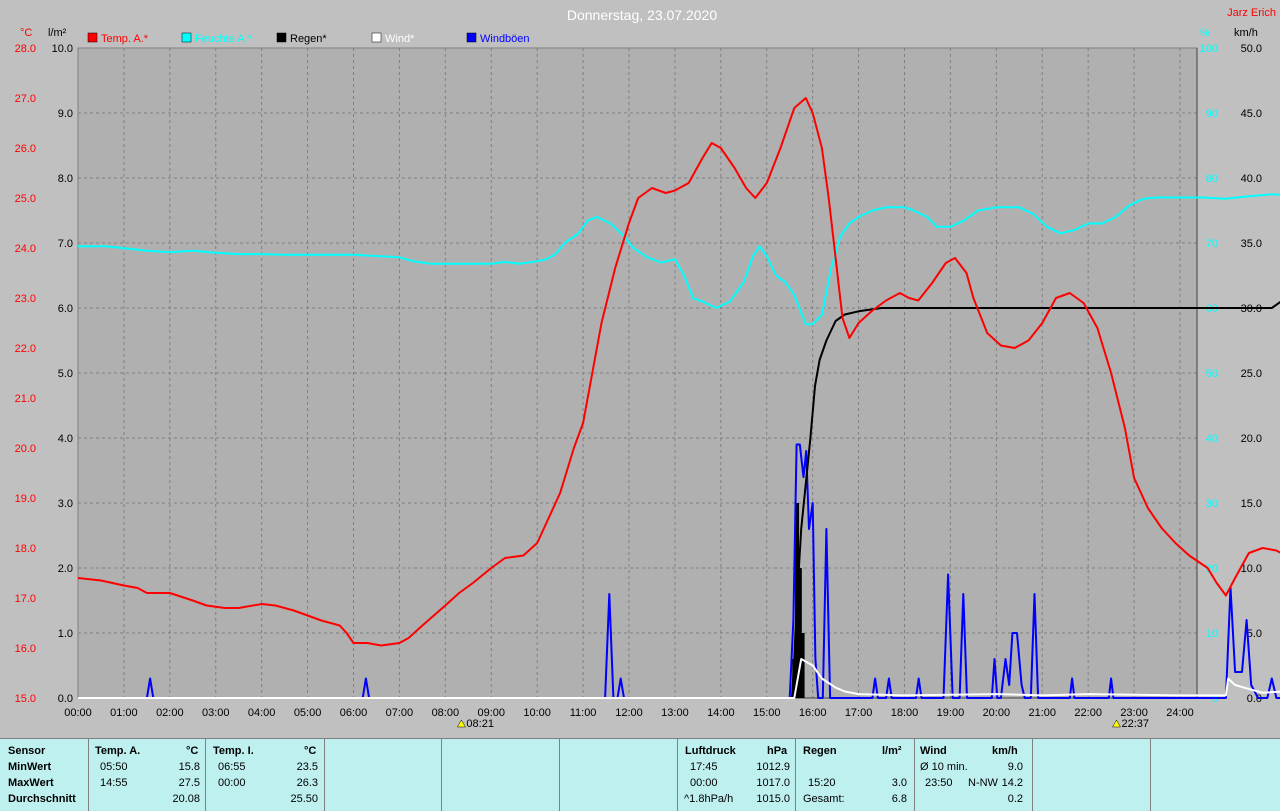  Describe the element at coordinates (189, 783) in the screenshot. I see `stats-temp-a-val: 27.5` at that location.